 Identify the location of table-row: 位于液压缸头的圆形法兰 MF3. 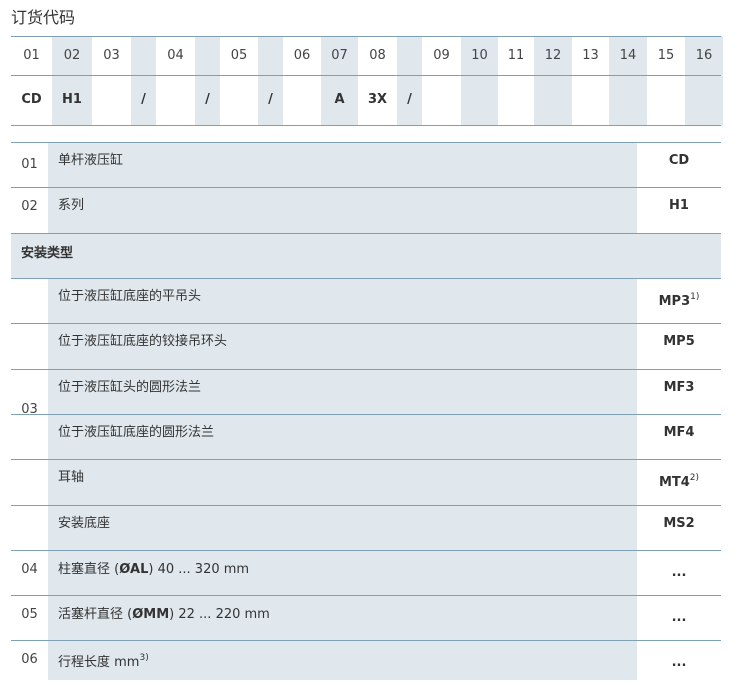
(366, 391).